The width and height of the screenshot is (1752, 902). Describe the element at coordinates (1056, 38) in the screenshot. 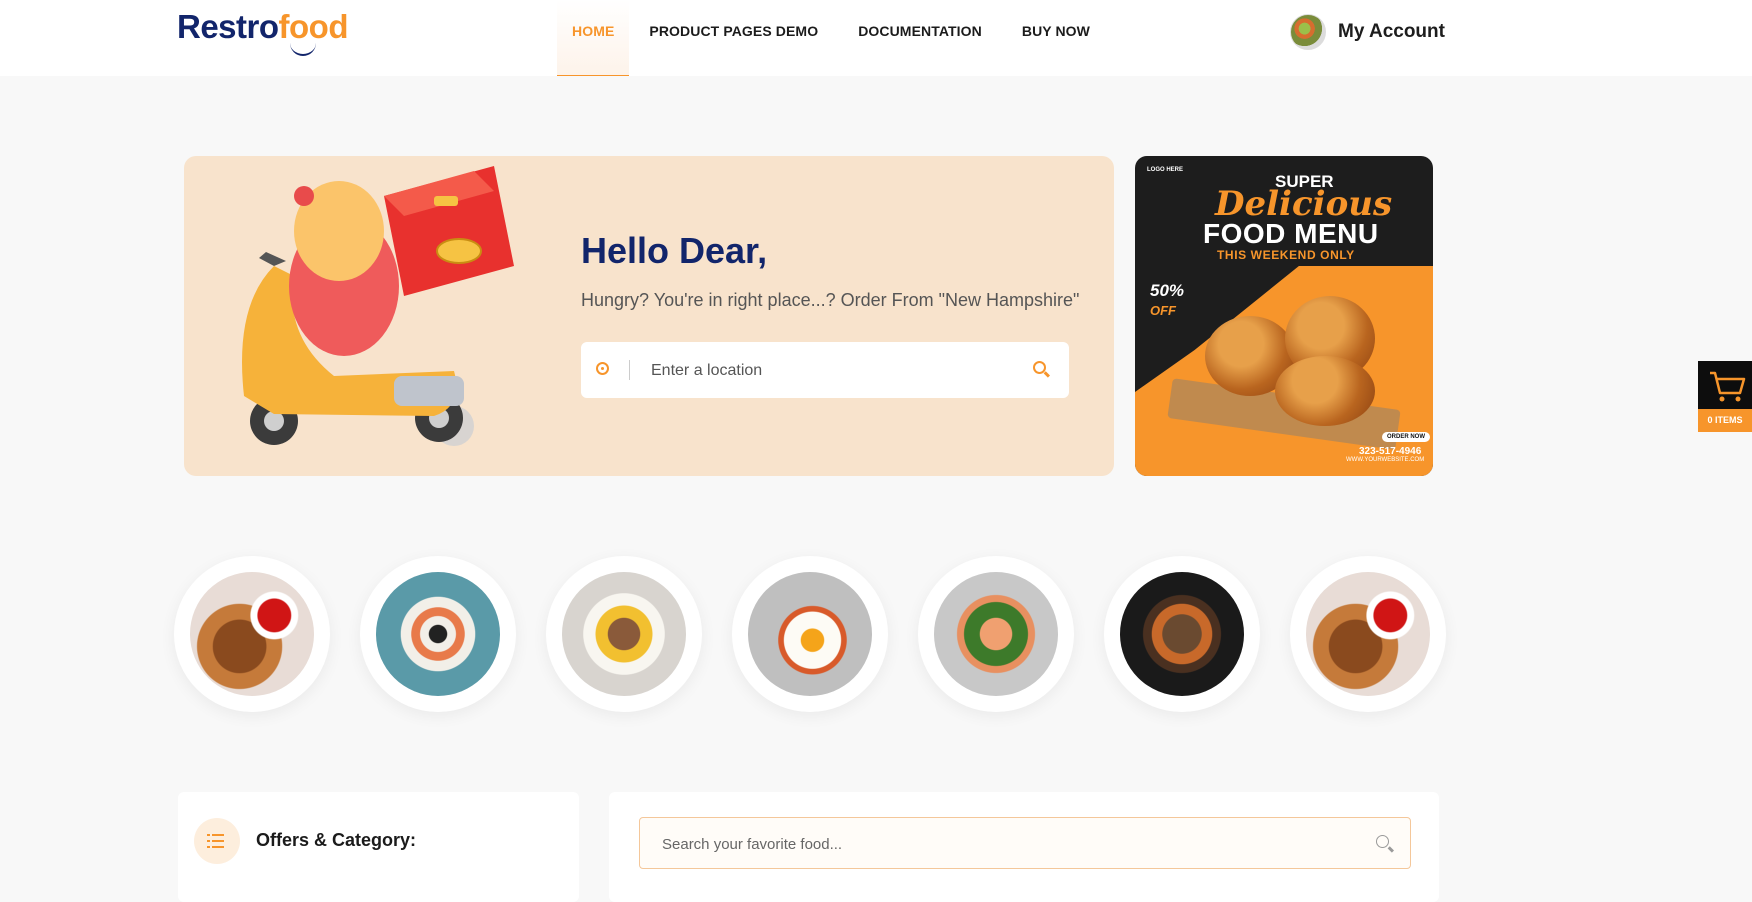

I see `nav-buy-now: BUY NOW` at that location.